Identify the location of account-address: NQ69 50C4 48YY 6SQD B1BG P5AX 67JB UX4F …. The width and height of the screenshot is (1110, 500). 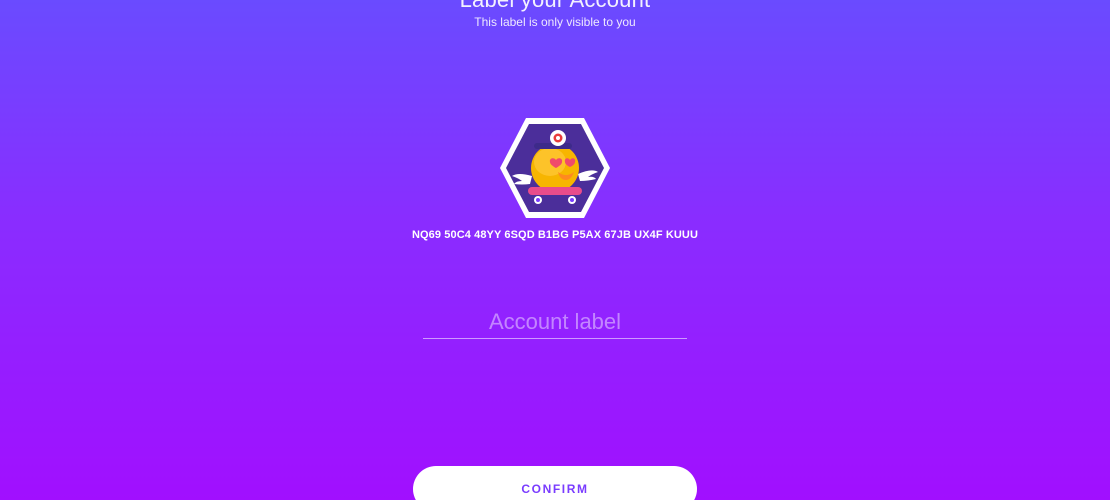
(555, 235).